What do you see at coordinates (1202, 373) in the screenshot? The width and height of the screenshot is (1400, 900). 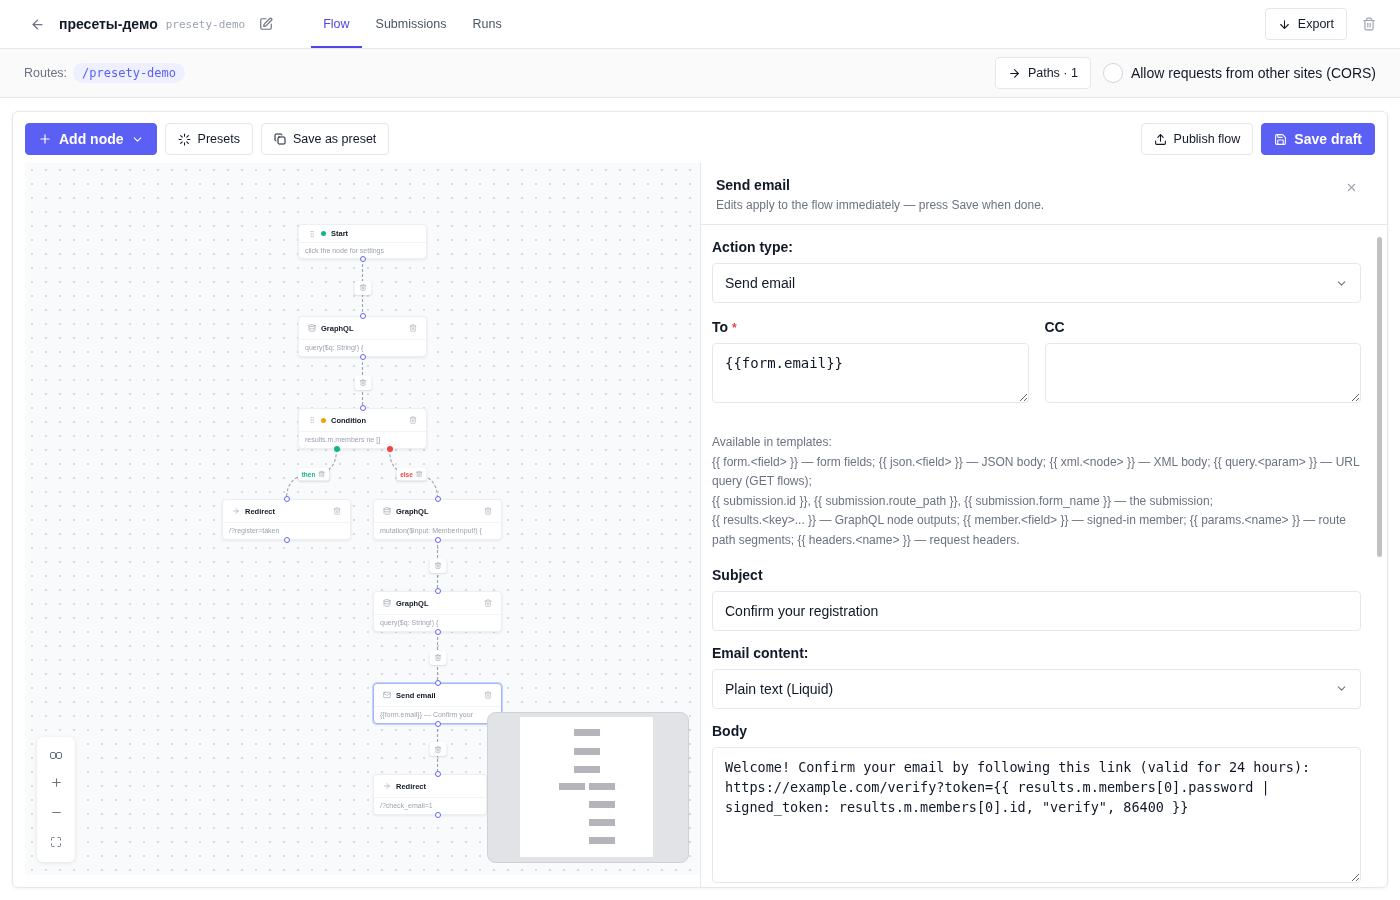 I see `cc-field` at bounding box center [1202, 373].